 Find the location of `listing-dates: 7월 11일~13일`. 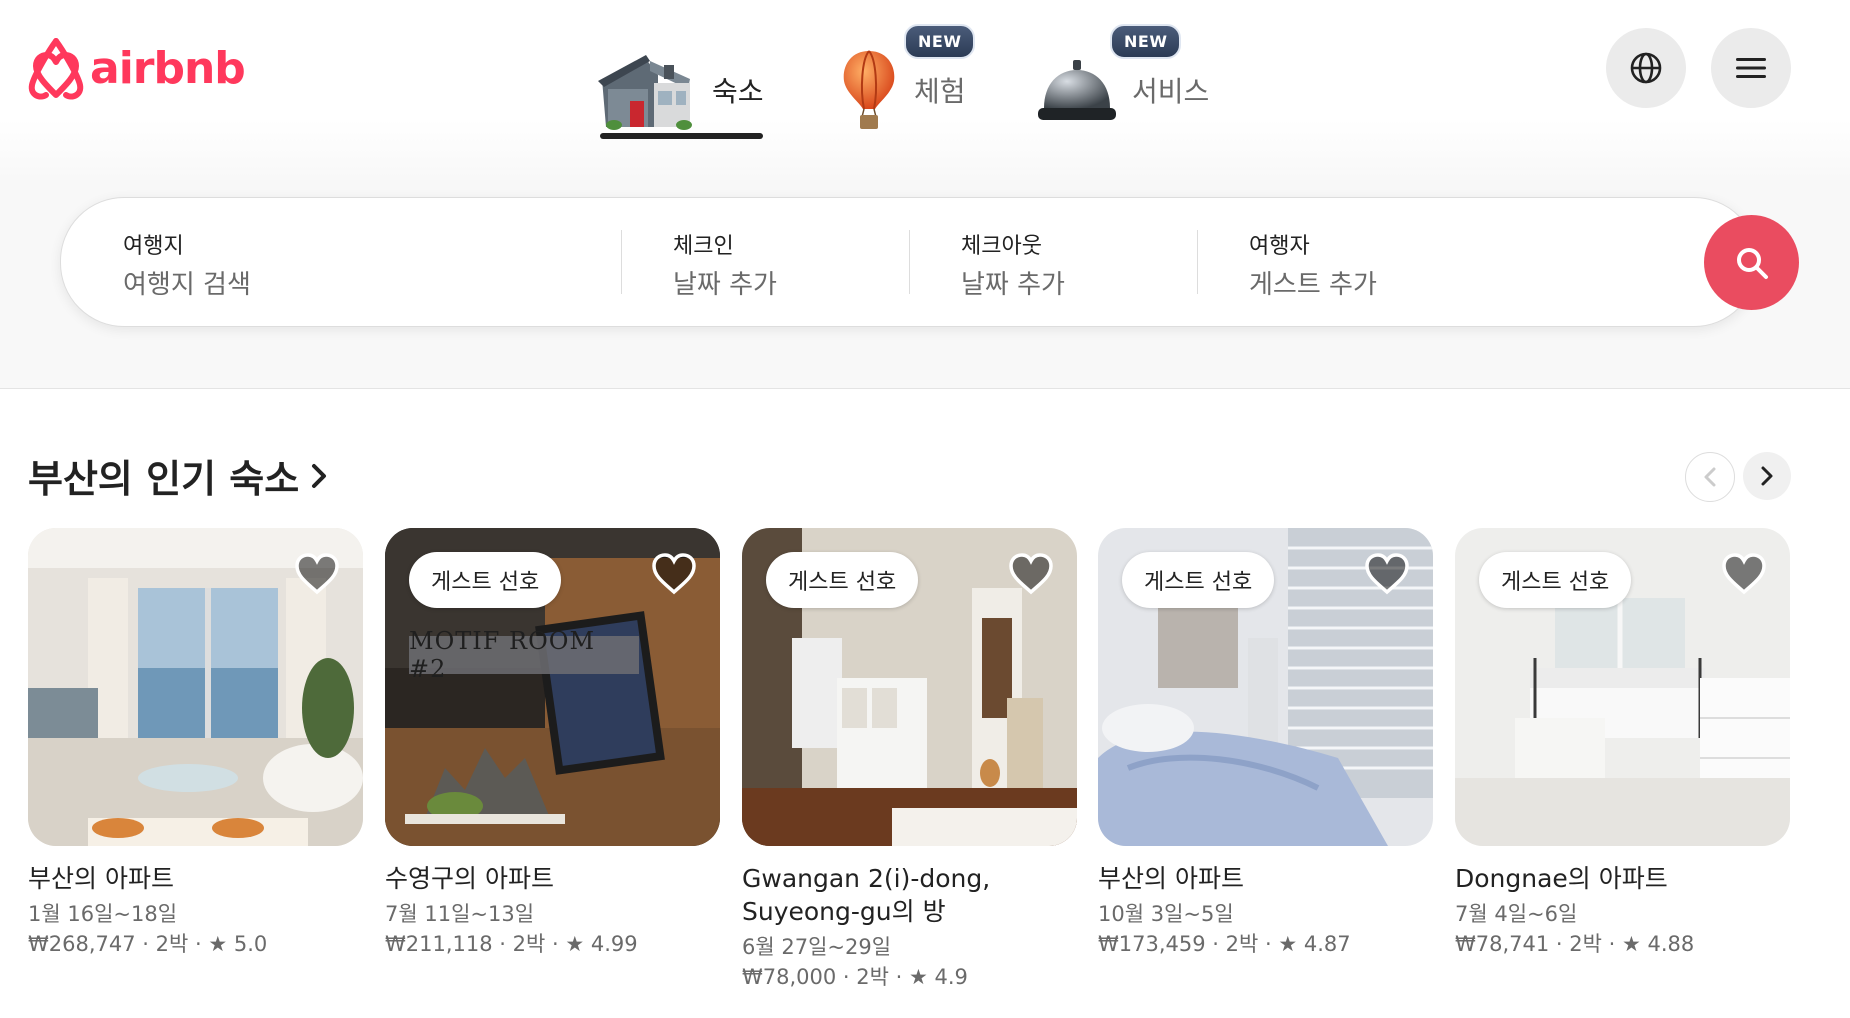

listing-dates: 7월 11일~13일 is located at coordinates (460, 914).